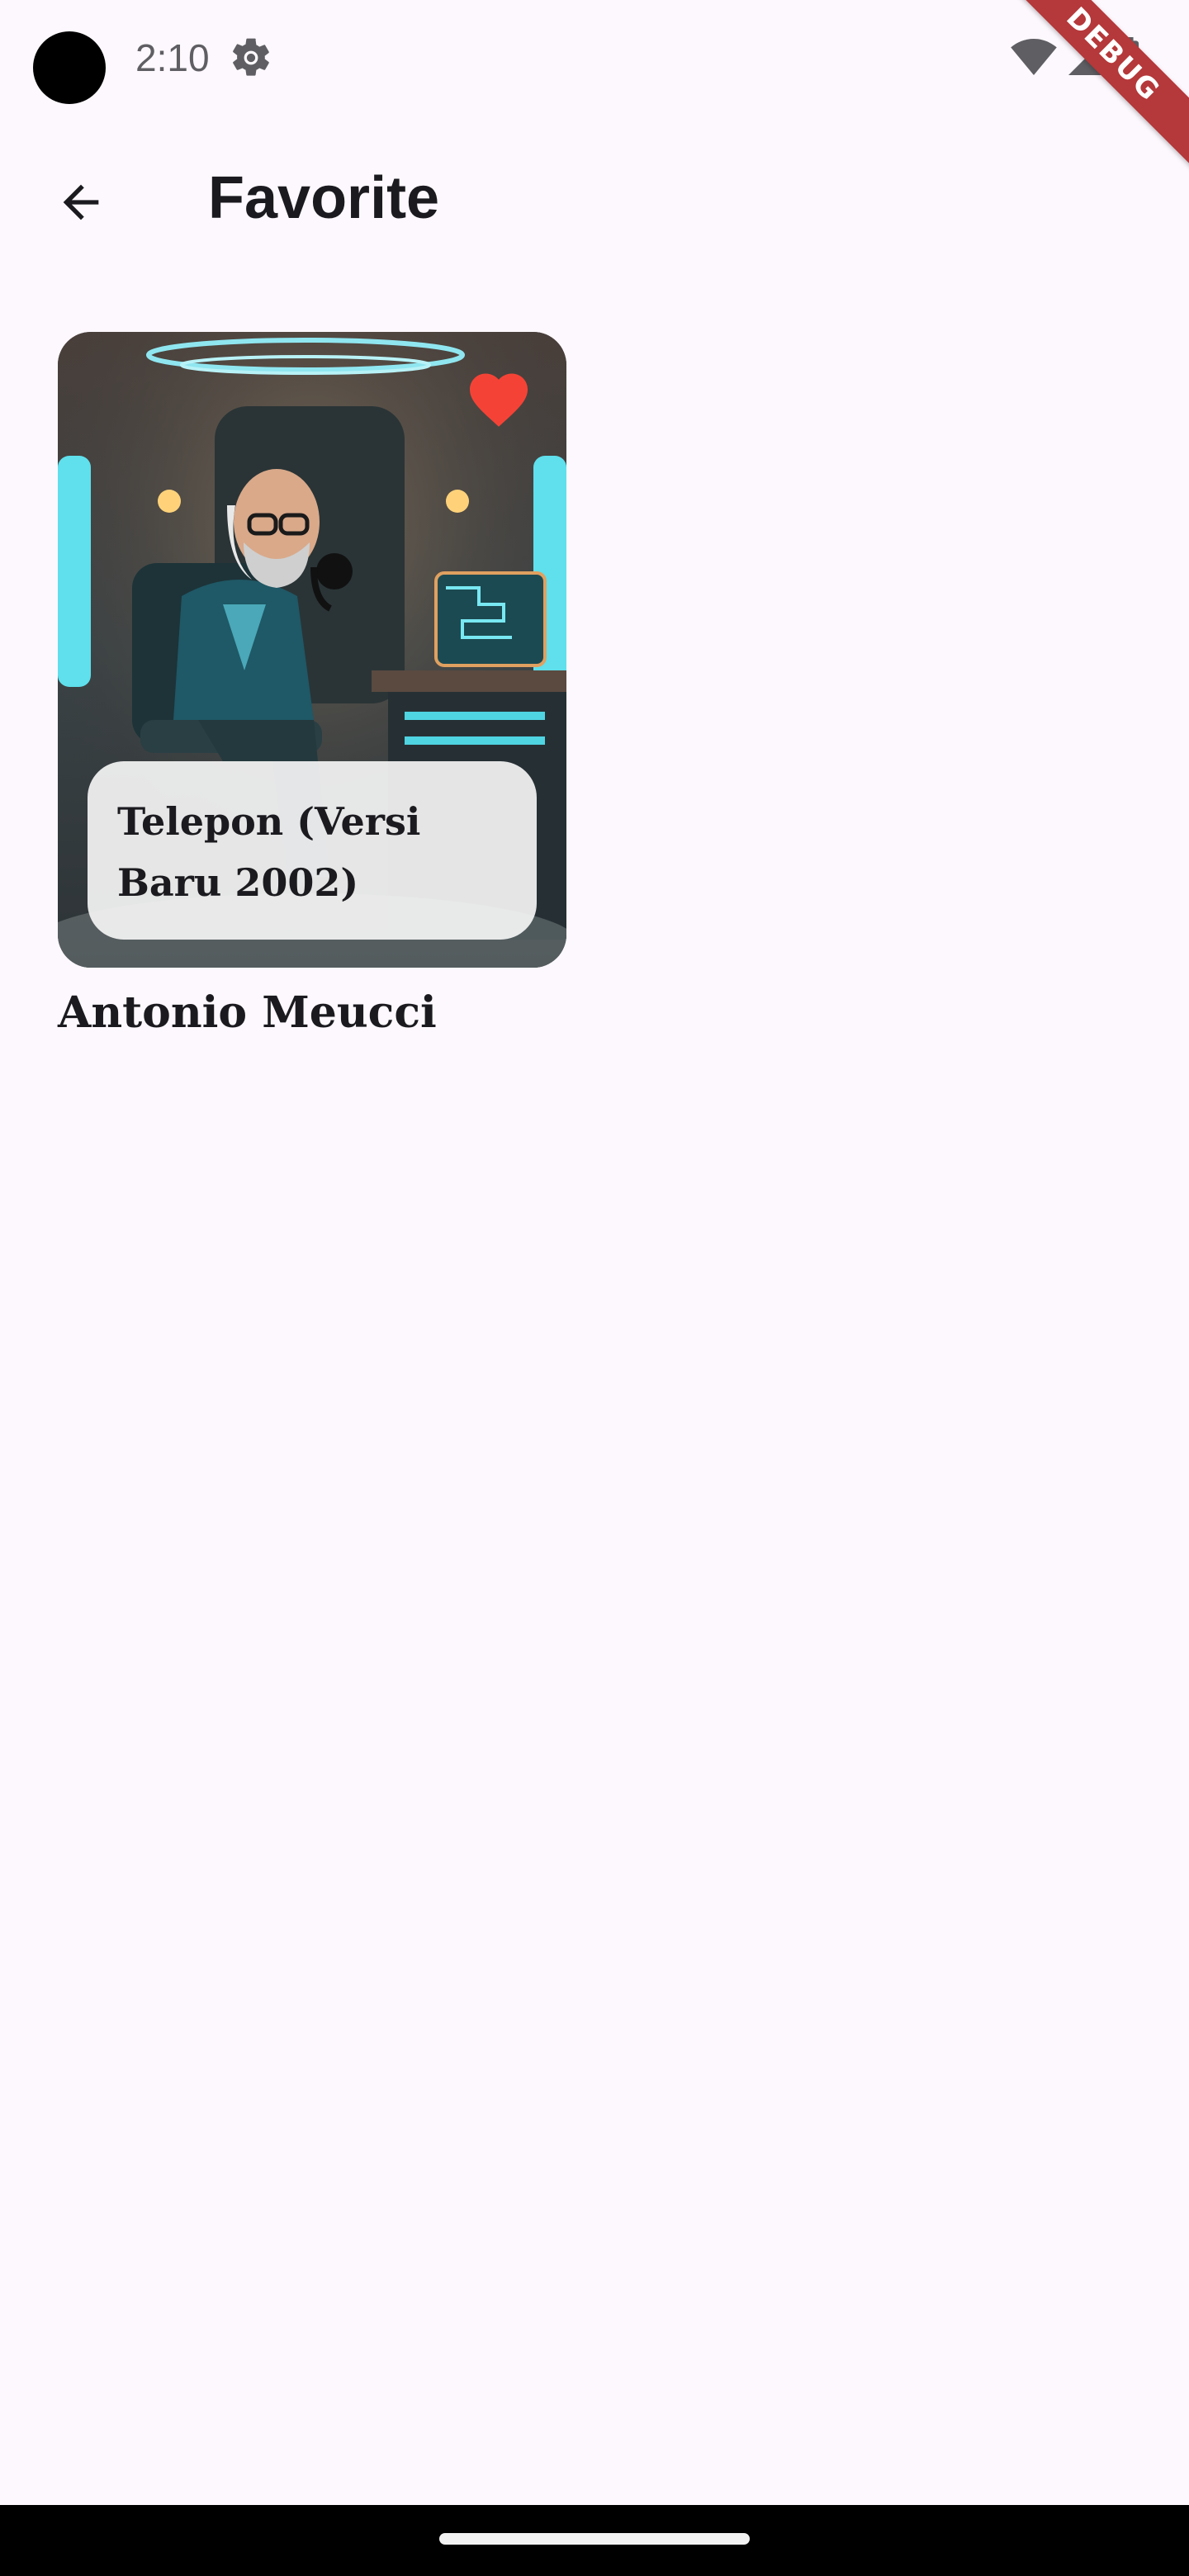 The width and height of the screenshot is (1189, 2576). What do you see at coordinates (251, 57) in the screenshot?
I see `settings-gear-icon` at bounding box center [251, 57].